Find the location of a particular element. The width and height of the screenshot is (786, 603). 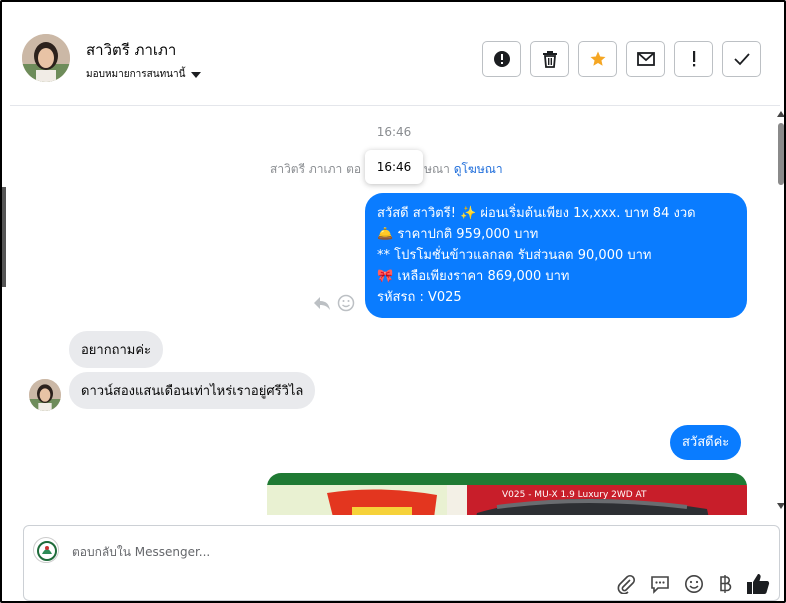

trash-icon is located at coordinates (549, 59).